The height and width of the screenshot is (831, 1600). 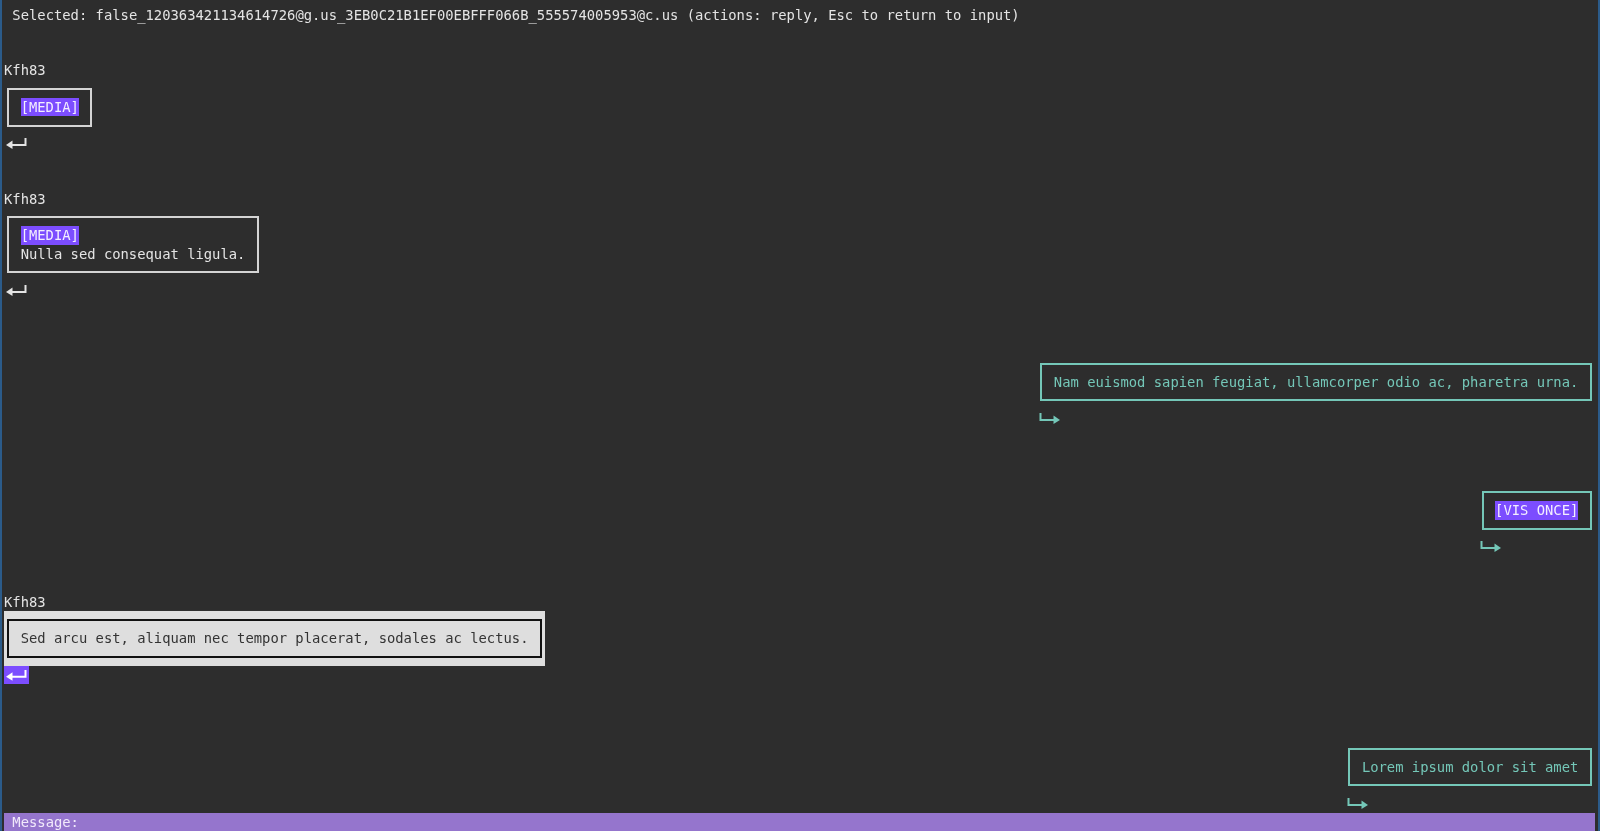 I want to click on message-bubble: [VIS ONCE], so click(x=1536, y=510).